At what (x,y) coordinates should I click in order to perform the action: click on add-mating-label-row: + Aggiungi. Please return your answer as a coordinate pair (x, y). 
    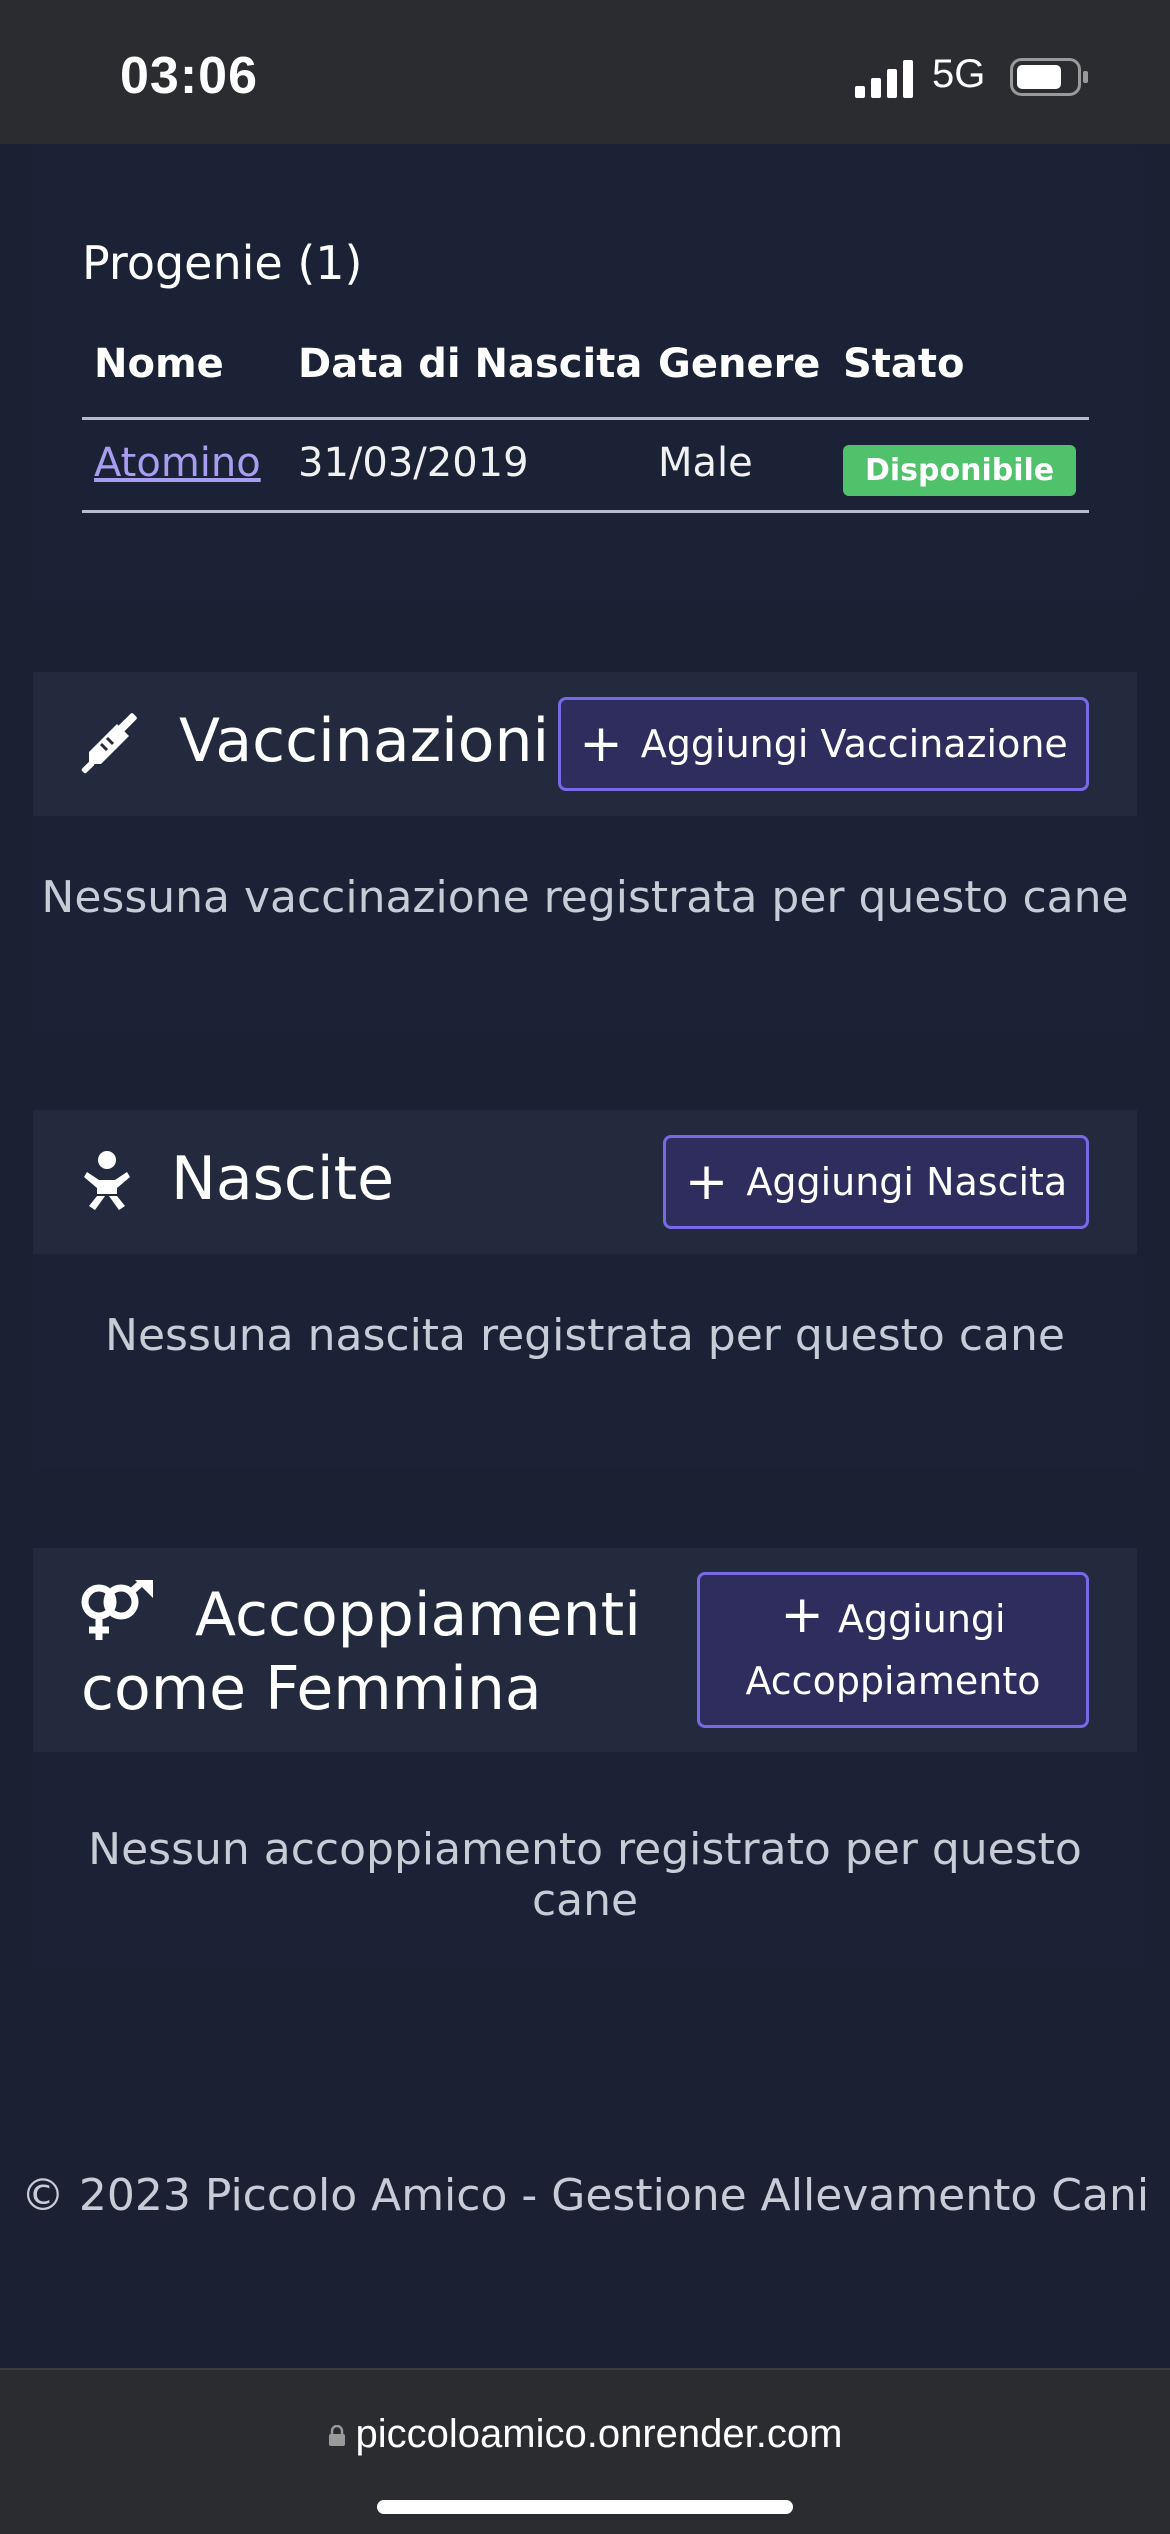
    Looking at the image, I should click on (892, 1619).